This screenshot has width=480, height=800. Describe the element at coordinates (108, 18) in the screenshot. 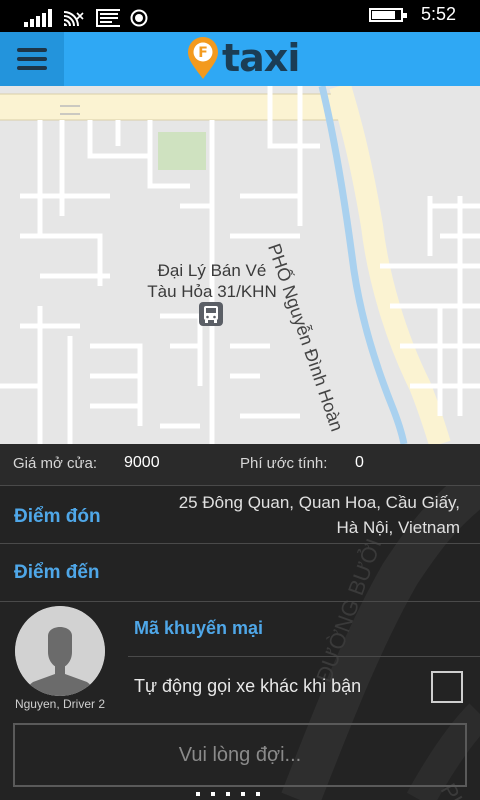

I see `message-icon` at that location.